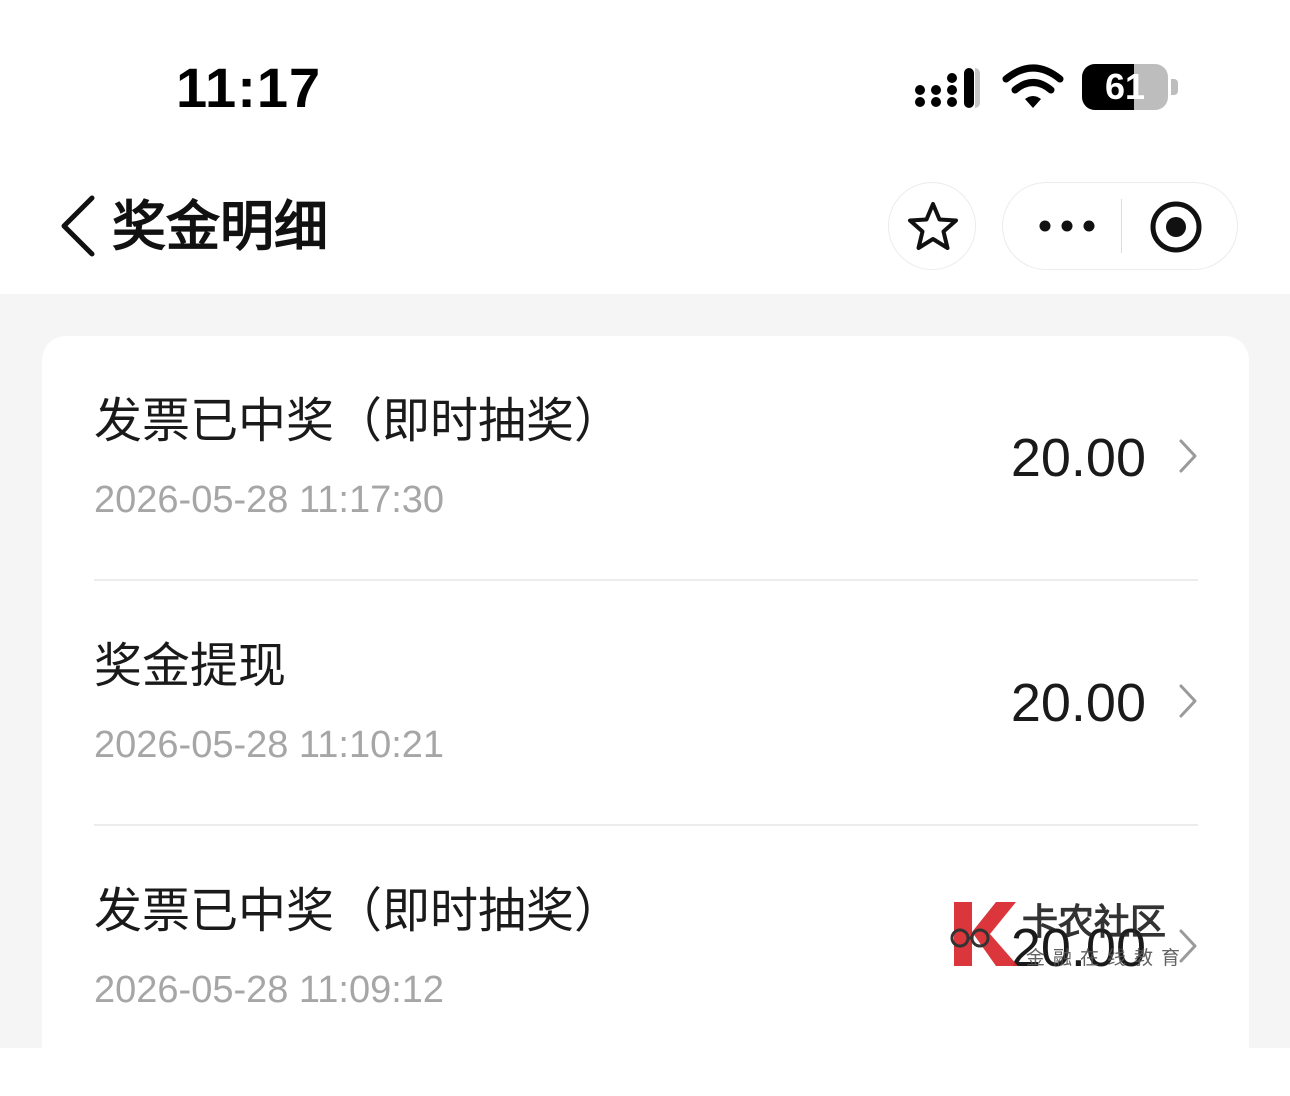 This screenshot has width=1290, height=1096. I want to click on target-circle-icon, so click(1176, 227).